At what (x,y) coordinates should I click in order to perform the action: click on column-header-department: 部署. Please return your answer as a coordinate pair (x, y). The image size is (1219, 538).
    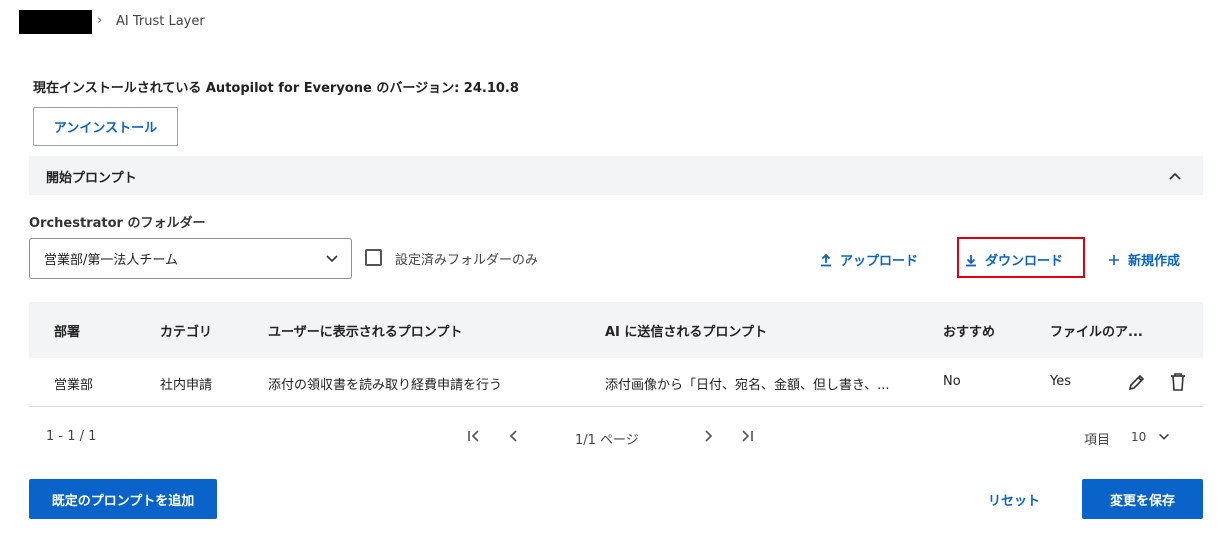
    Looking at the image, I should click on (67, 330).